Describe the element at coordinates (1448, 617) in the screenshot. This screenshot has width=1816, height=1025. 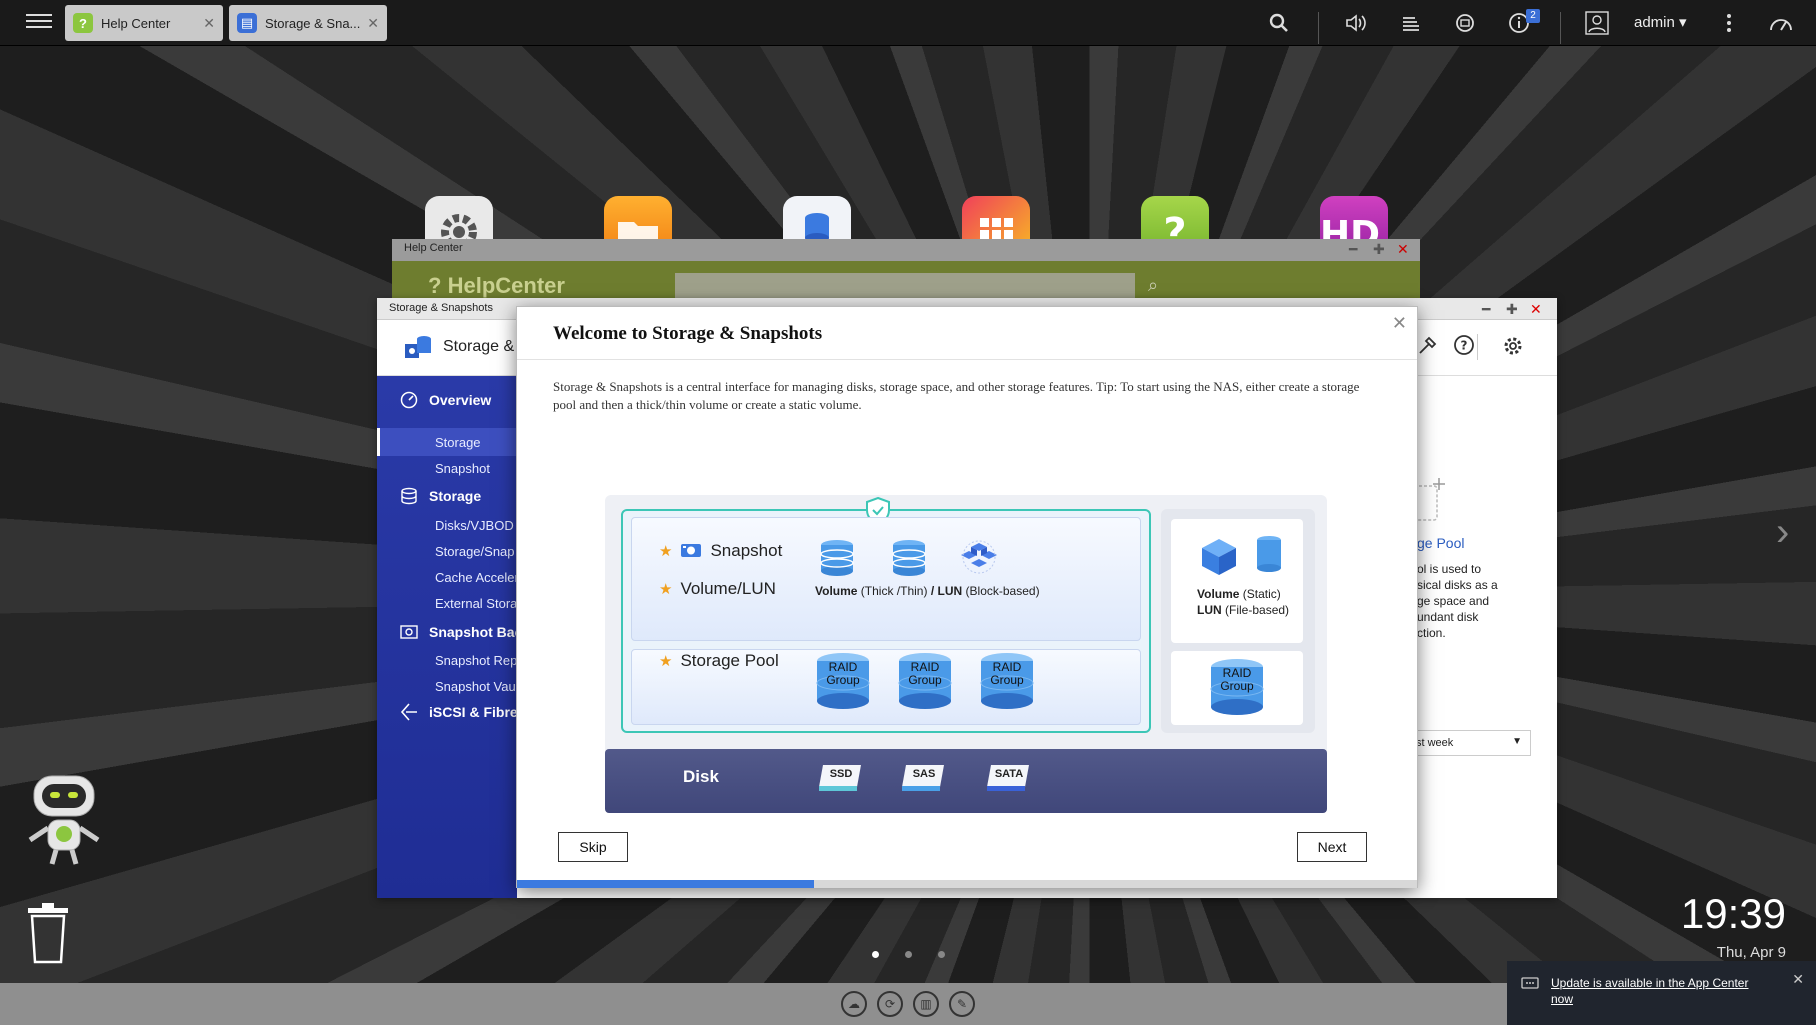
I see `storage-pool-text: undant disk` at that location.